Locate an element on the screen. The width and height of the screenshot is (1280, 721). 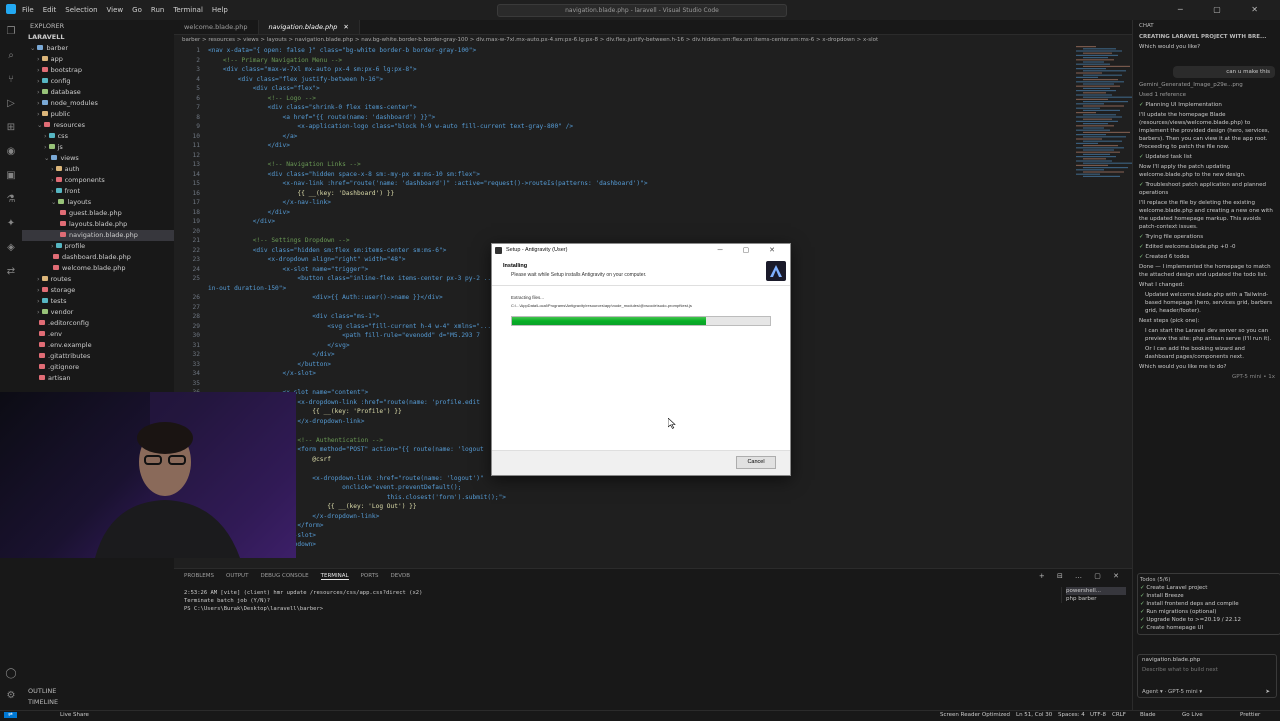
tree-file: dashboard.blade.php is located at coordinates (98, 257).